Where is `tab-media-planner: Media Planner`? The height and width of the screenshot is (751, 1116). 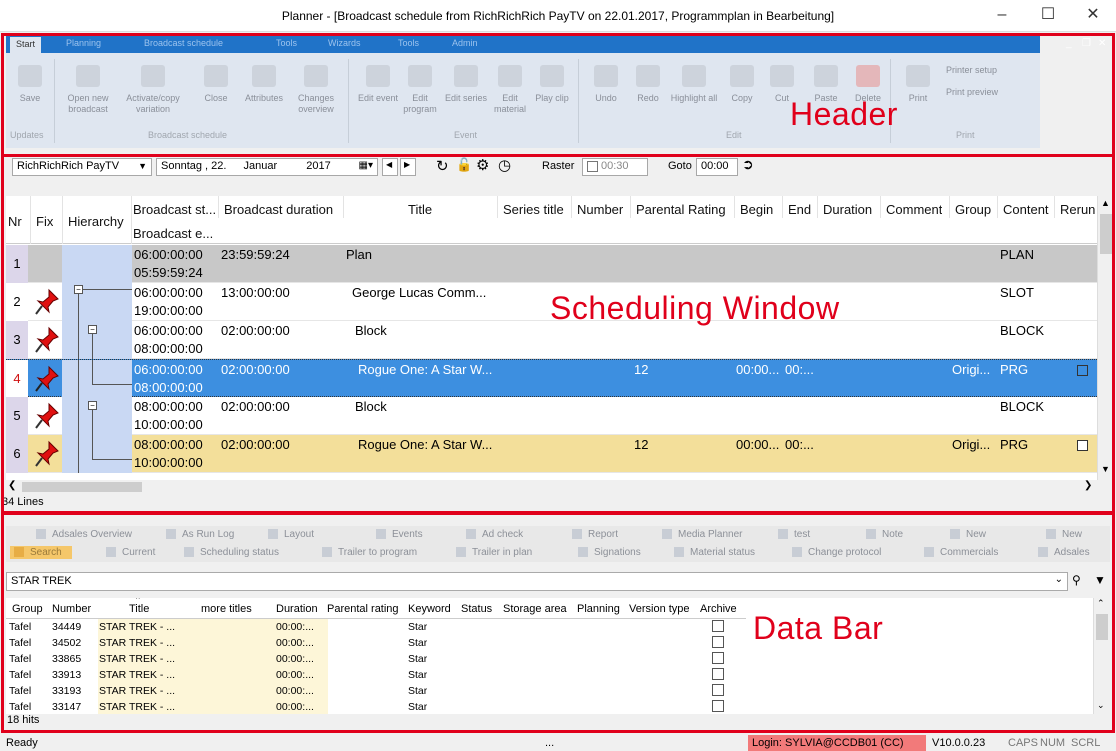 tab-media-planner: Media Planner is located at coordinates (702, 534).